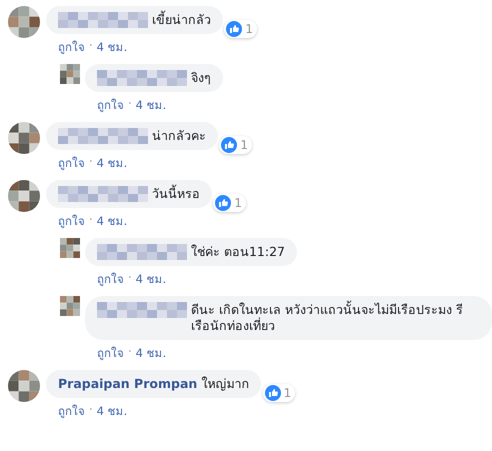 The height and width of the screenshot is (451, 492). What do you see at coordinates (201, 78) in the screenshot?
I see `comment-text: จิงๆ` at bounding box center [201, 78].